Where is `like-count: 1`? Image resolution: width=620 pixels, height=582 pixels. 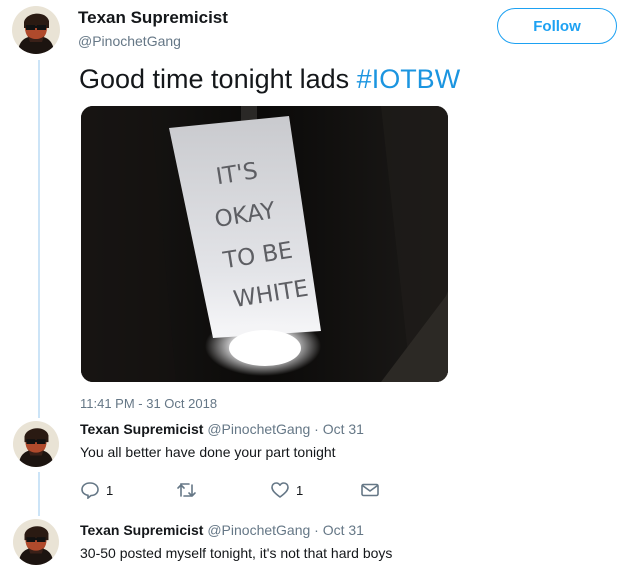
like-count: 1 is located at coordinates (300, 490).